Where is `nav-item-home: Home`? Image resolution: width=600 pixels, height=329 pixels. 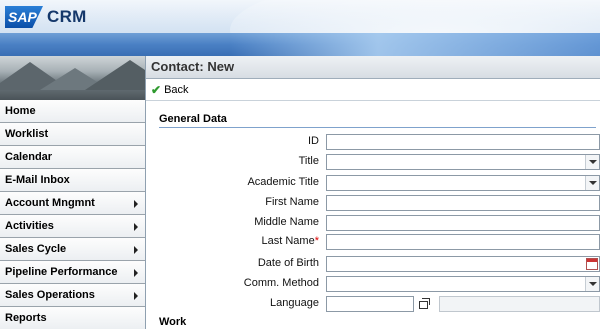
nav-item-home: Home is located at coordinates (72, 111).